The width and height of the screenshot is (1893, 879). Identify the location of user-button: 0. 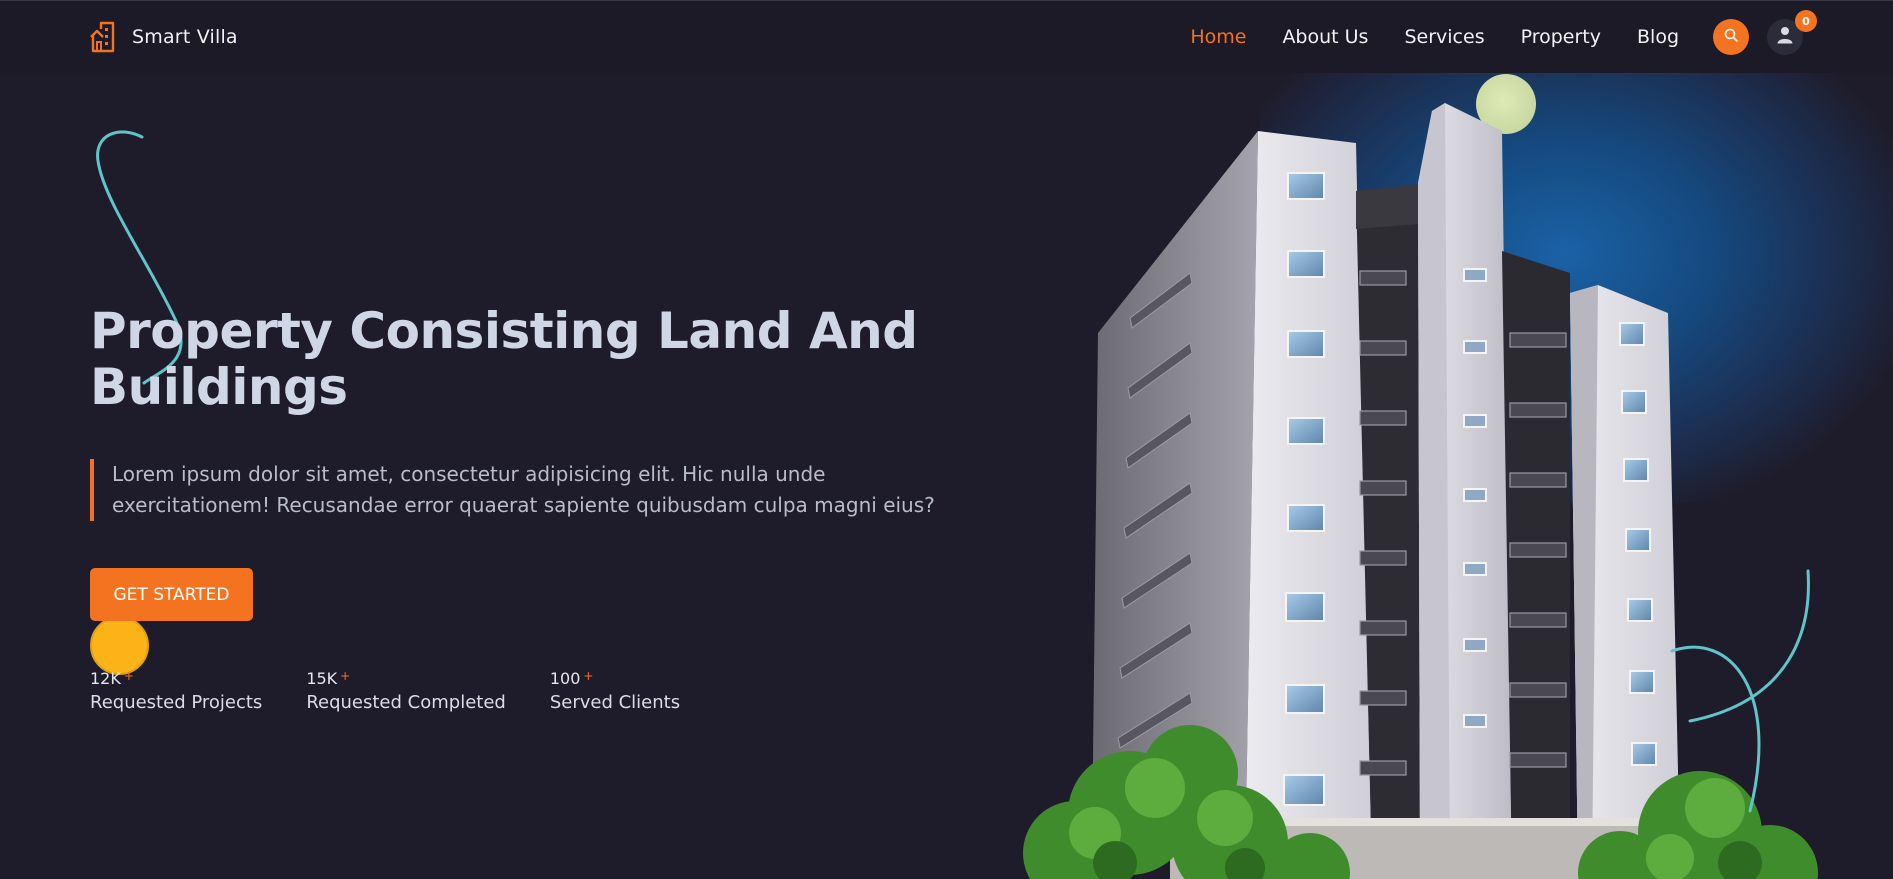
(1792, 32).